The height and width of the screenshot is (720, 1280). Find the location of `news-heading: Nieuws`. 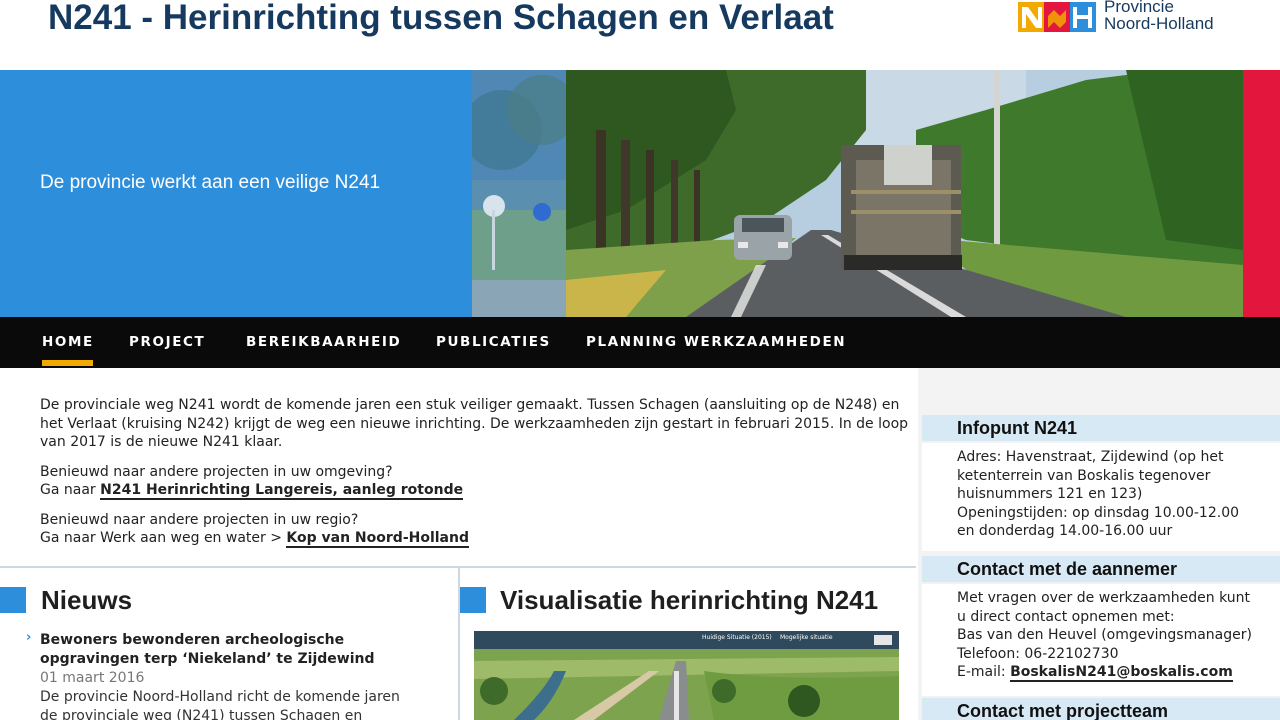

news-heading: Nieuws is located at coordinates (87, 600).